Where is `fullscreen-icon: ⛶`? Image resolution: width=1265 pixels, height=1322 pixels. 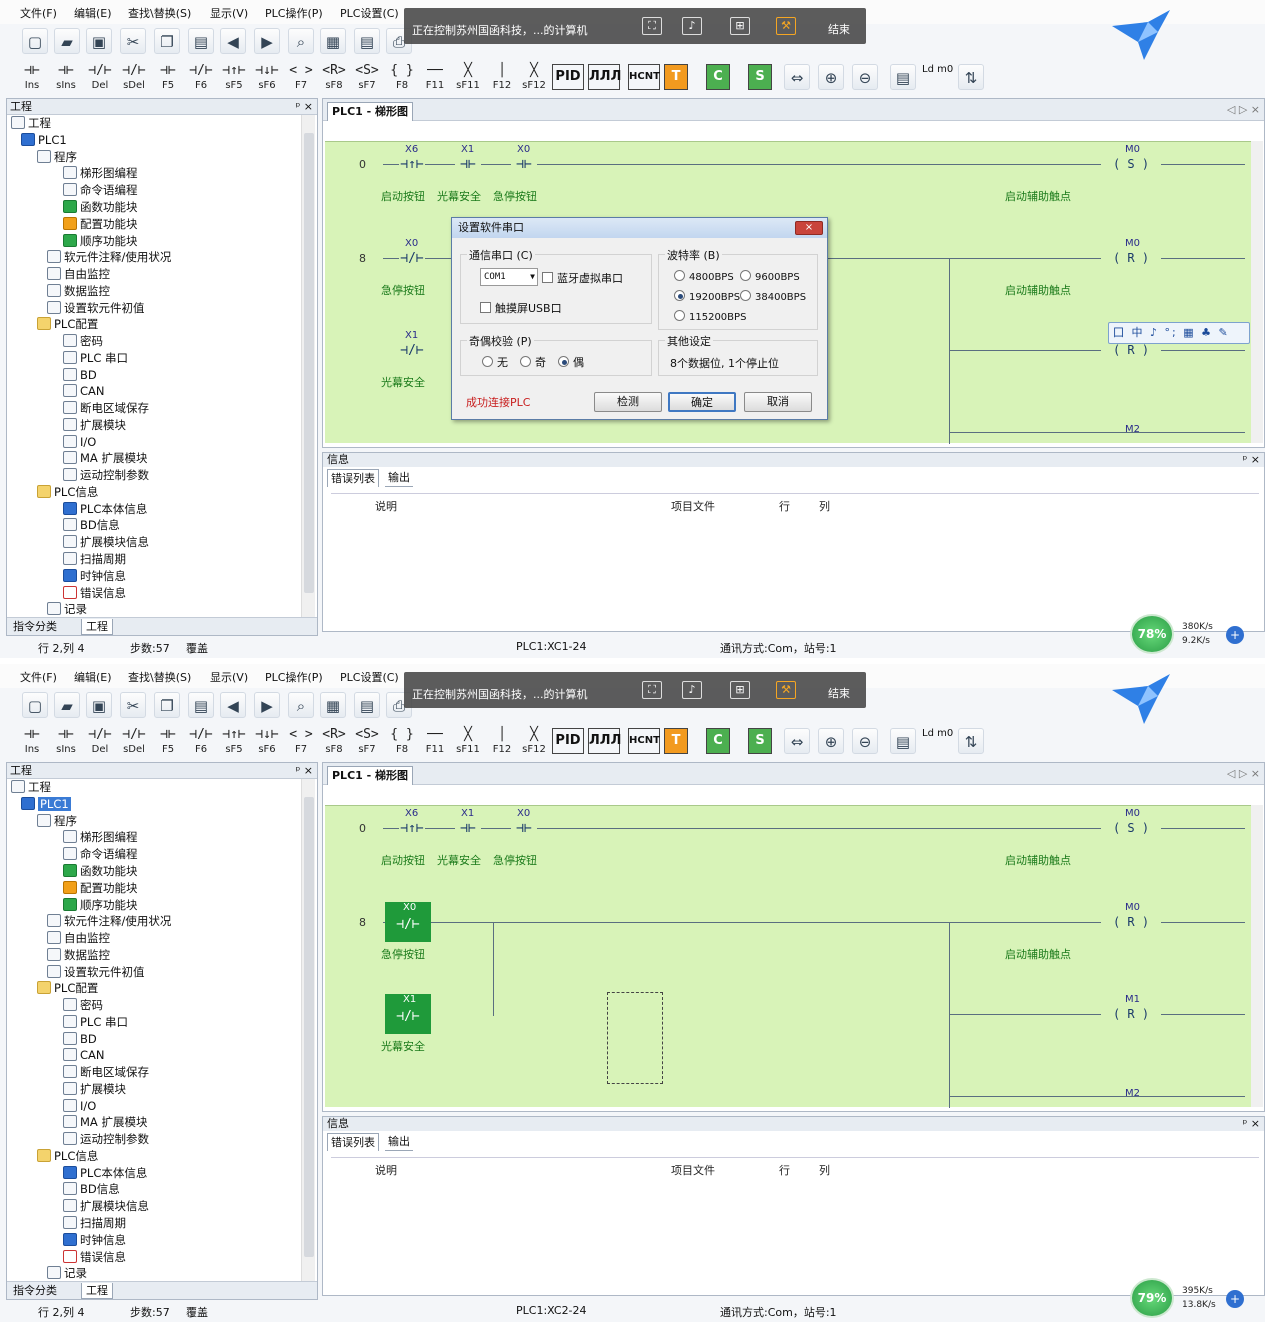 fullscreen-icon: ⛶ is located at coordinates (652, 690).